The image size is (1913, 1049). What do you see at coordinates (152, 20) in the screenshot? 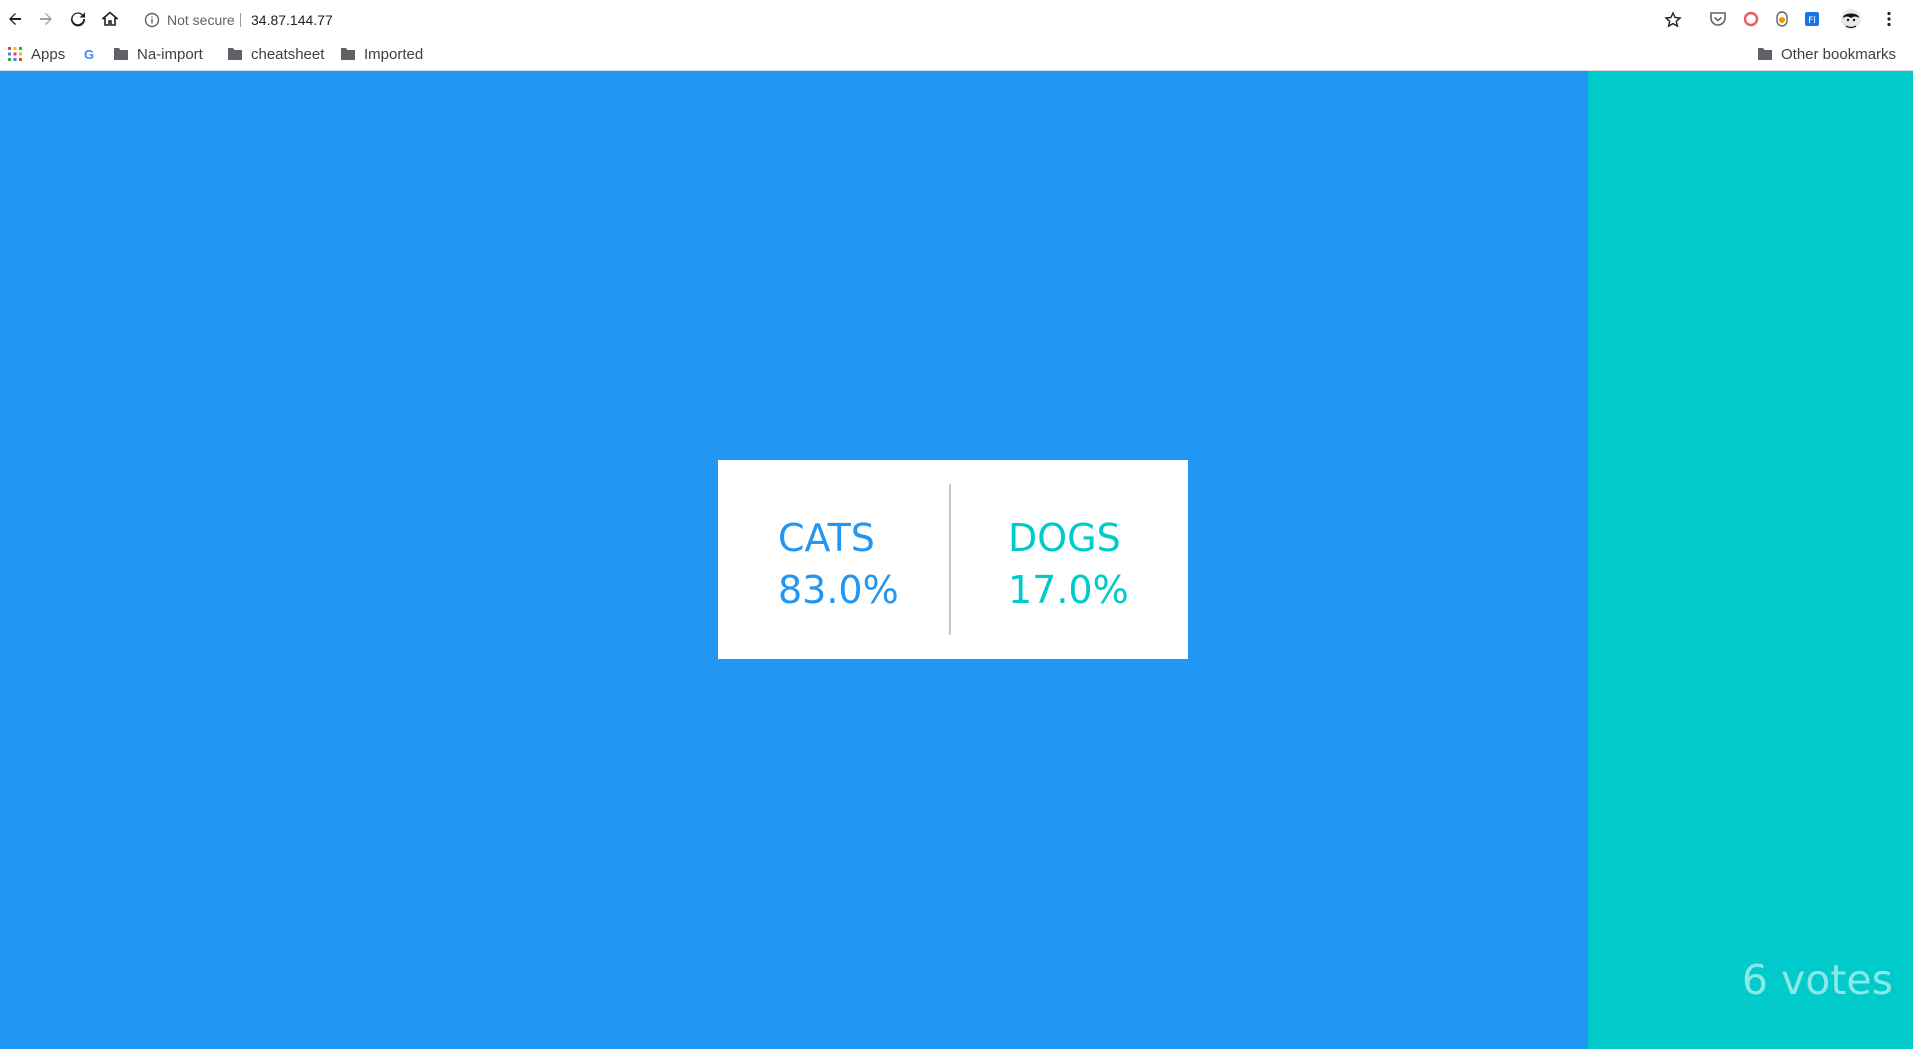
I see `info-icon` at bounding box center [152, 20].